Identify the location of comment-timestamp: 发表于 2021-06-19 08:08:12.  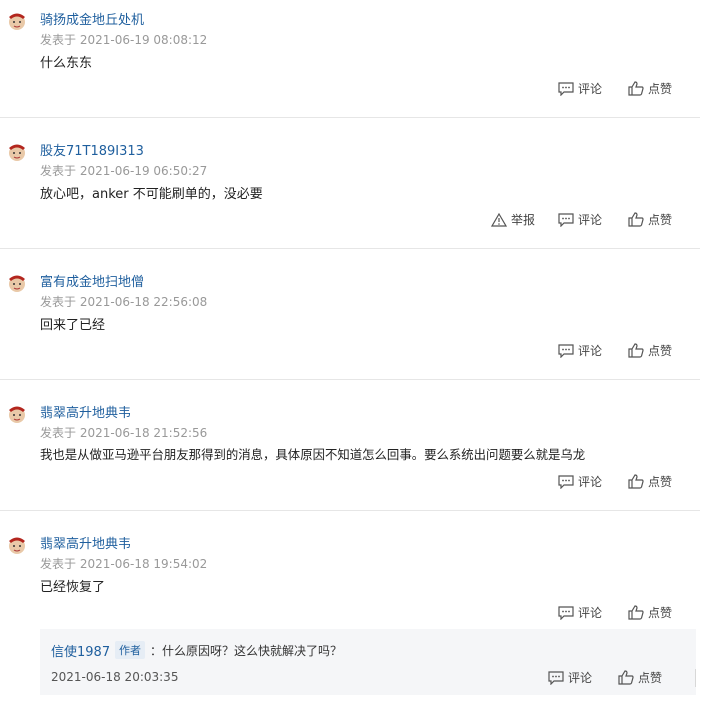
(123, 39).